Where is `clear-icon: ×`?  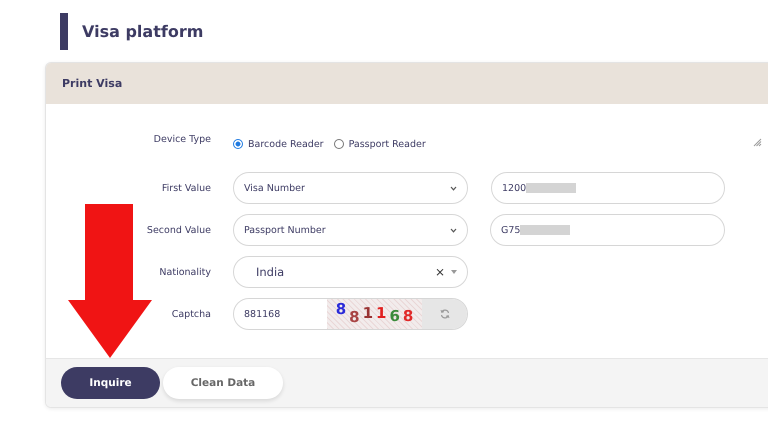
clear-icon: × is located at coordinates (439, 272).